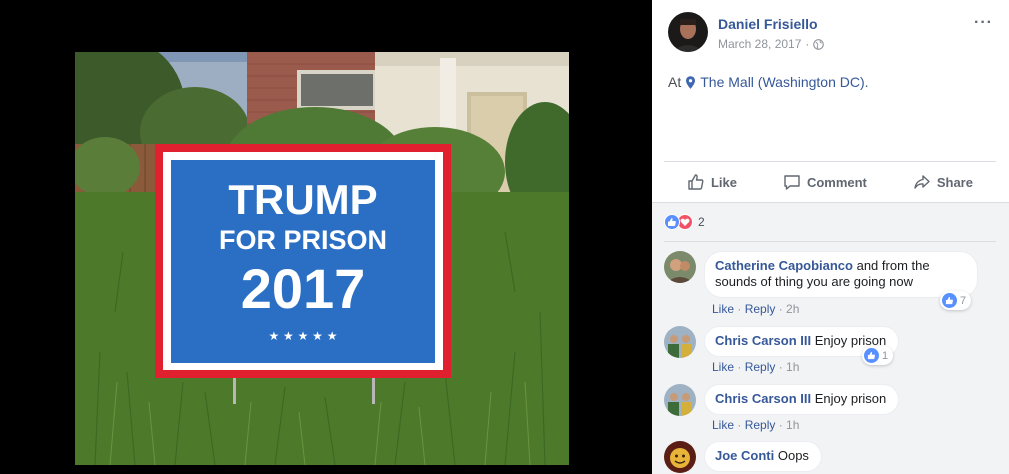 The width and height of the screenshot is (1009, 474). I want to click on sign-line-3: 2017, so click(303, 288).